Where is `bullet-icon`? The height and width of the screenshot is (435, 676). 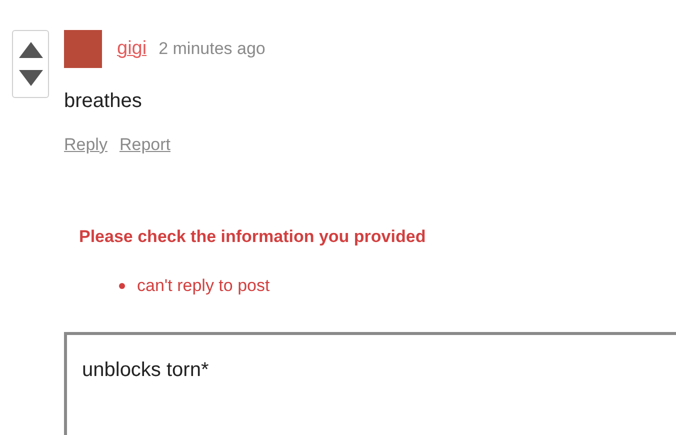
bullet-icon is located at coordinates (122, 285).